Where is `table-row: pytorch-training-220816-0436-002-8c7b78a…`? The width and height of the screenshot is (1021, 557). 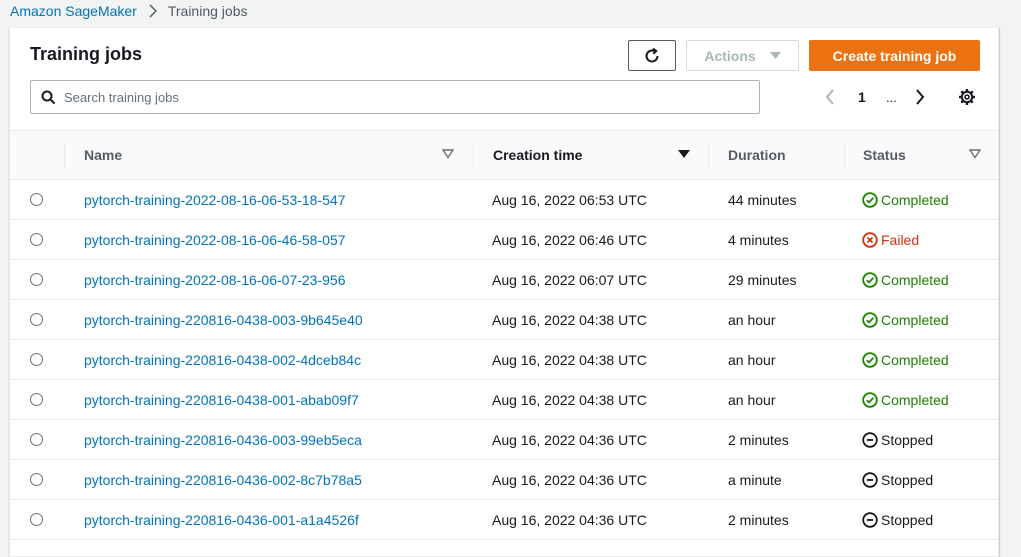
table-row: pytorch-training-220816-0436-002-8c7b78a… is located at coordinates (504, 480).